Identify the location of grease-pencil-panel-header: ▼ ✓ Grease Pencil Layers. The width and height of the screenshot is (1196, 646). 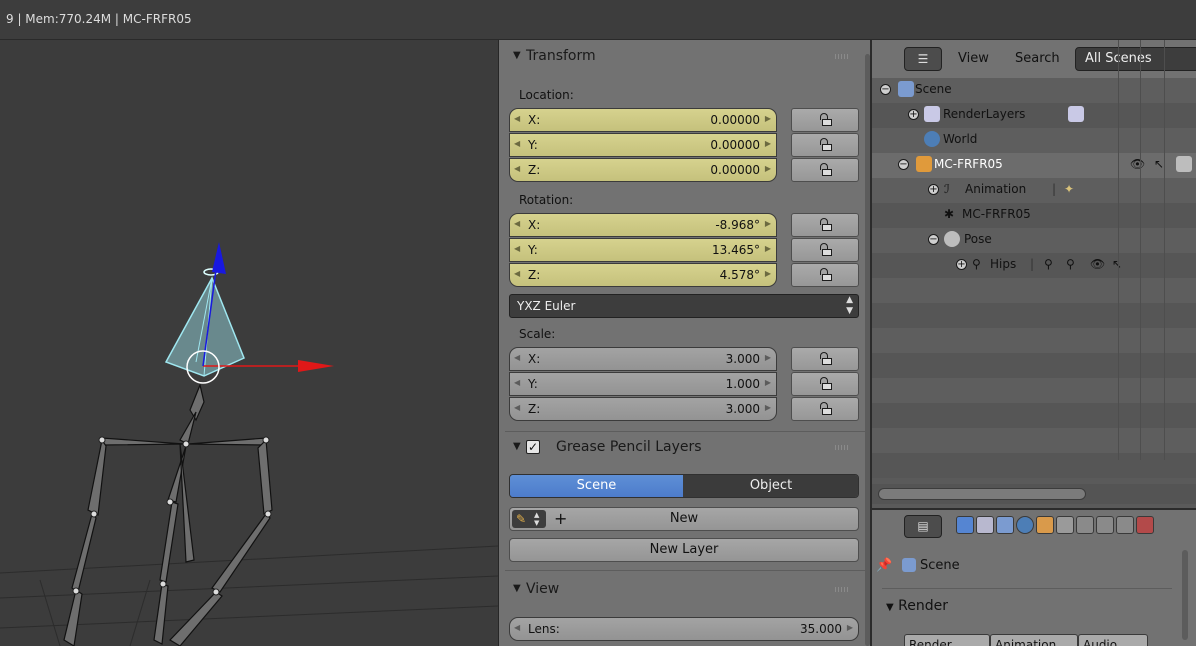
(684, 448).